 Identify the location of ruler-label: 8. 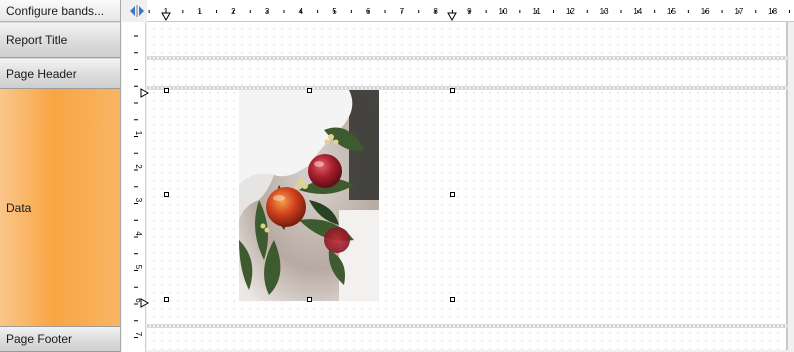
(435, 11).